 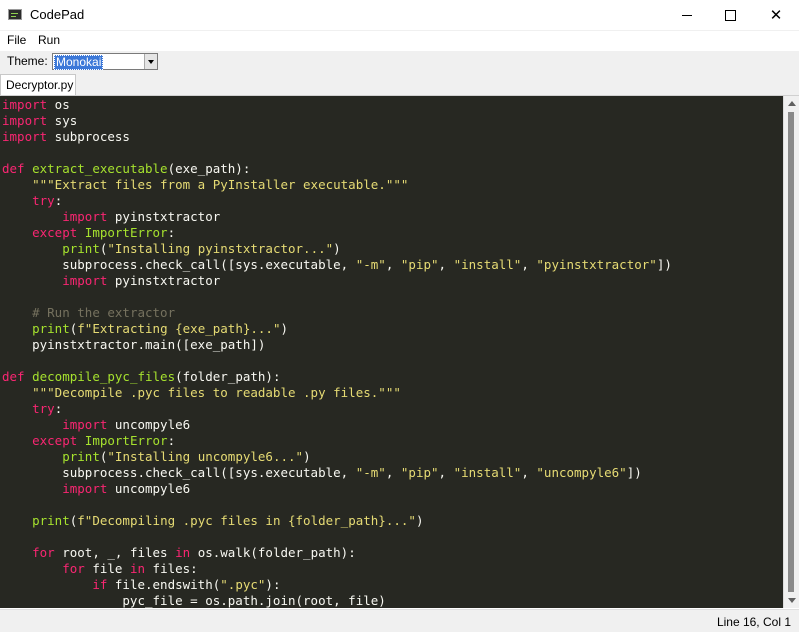 What do you see at coordinates (337, 169) in the screenshot?
I see `code-line: def extract_executable(exe_path):` at bounding box center [337, 169].